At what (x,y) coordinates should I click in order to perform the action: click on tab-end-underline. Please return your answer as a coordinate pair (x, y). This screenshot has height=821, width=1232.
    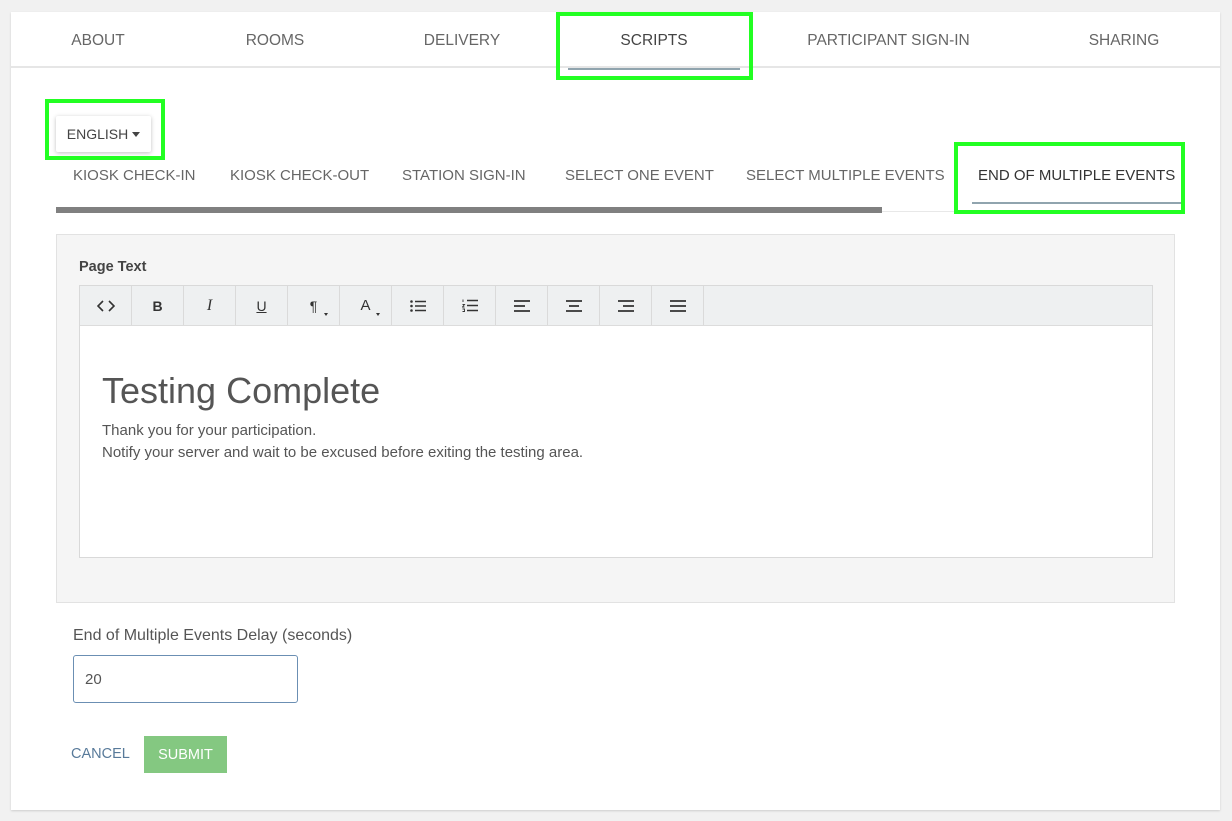
    Looking at the image, I should click on (1077, 203).